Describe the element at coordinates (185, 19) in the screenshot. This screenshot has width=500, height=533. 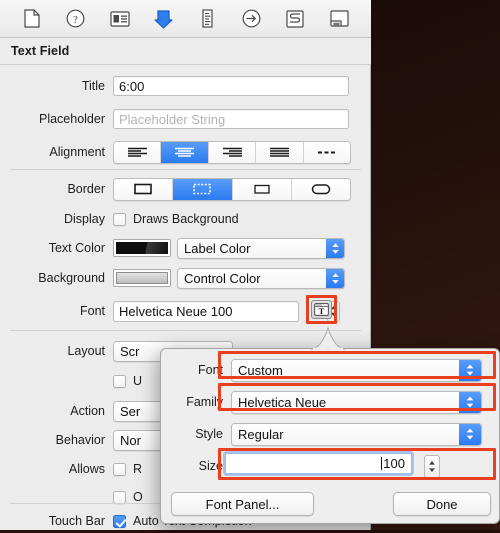
I see `inspector-toolbar: ?` at that location.